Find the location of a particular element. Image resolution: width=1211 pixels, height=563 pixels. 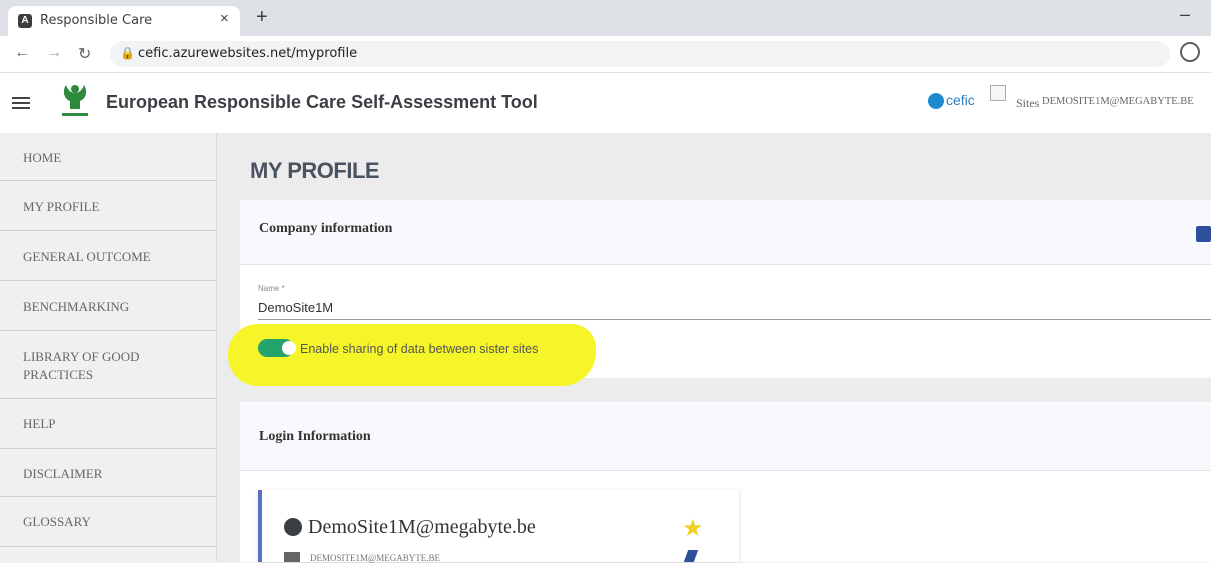

sidebar-item-label: BENCHMARKING is located at coordinates (76, 306).